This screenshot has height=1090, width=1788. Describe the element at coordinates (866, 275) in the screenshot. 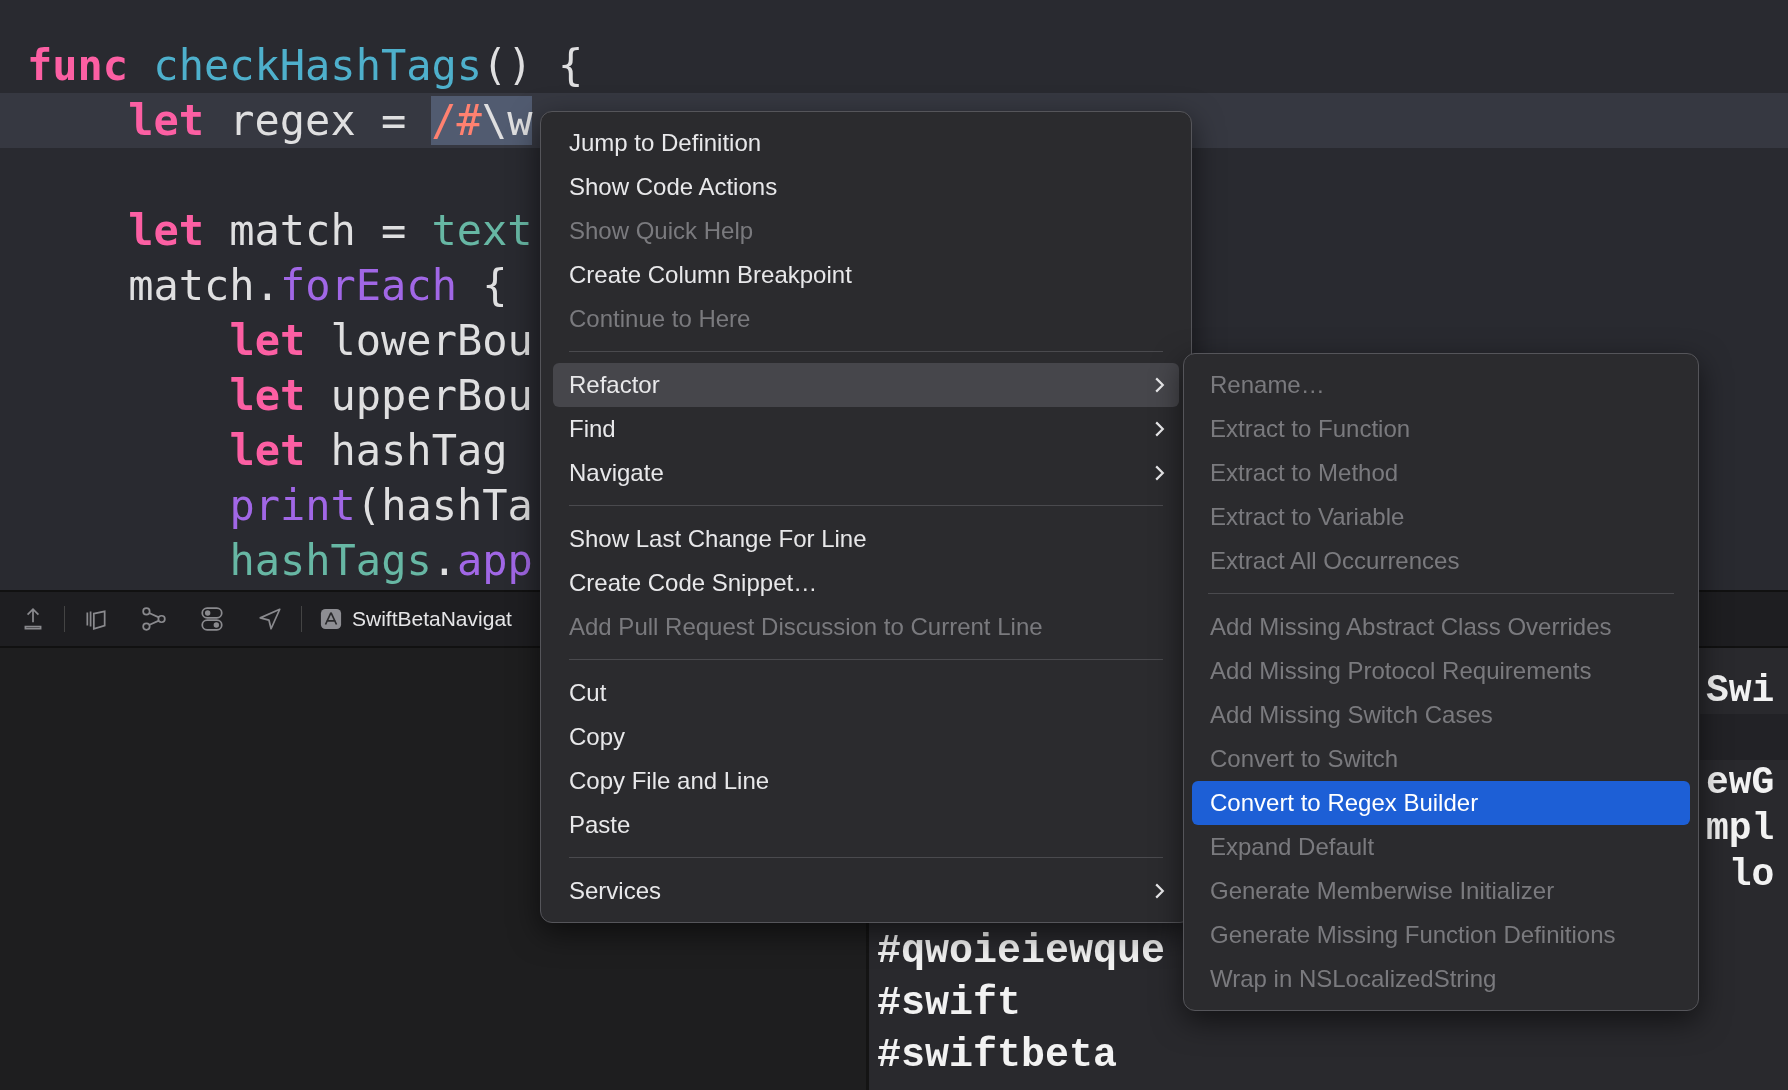

I see `menu-item: Create Column Breakpoint` at that location.